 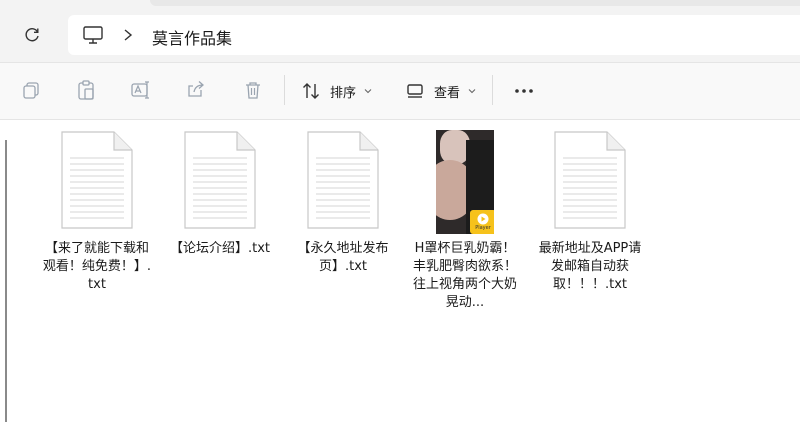 I want to click on share-icon, so click(x=196, y=89).